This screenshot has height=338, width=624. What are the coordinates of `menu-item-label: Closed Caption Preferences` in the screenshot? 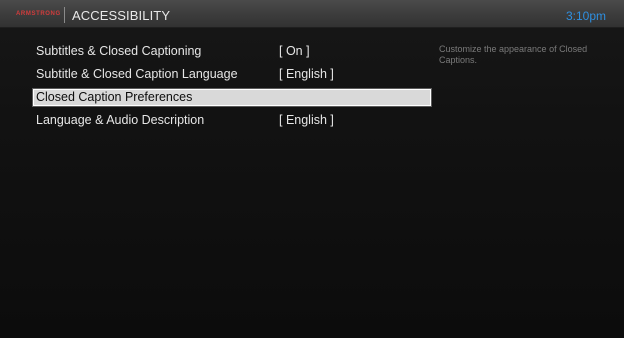 It's located at (114, 97).